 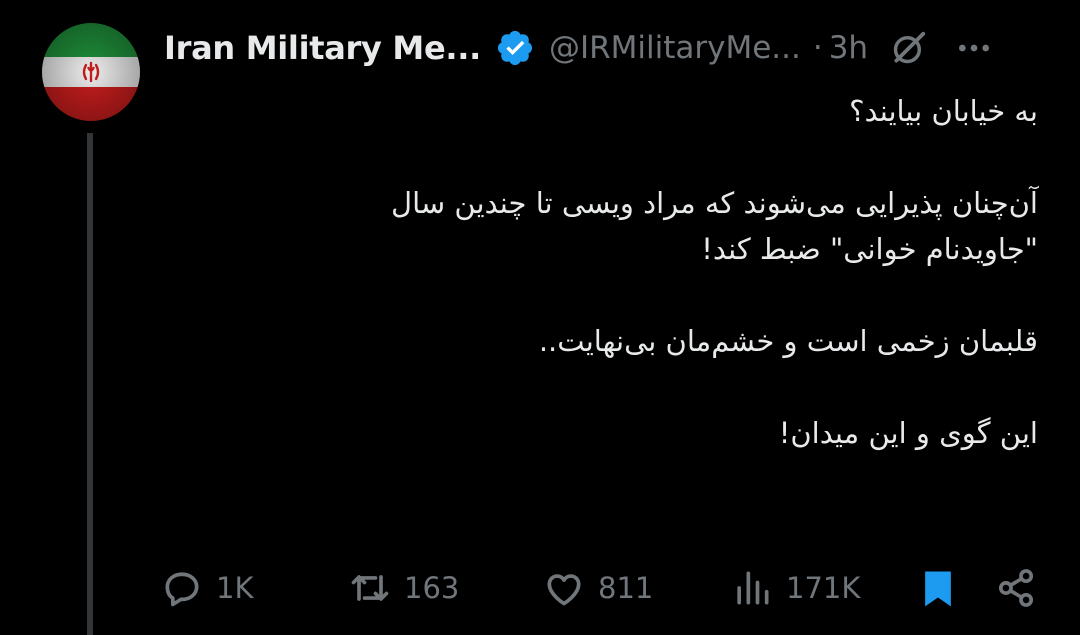 I want to click on verified-badge-icon, so click(x=515, y=48).